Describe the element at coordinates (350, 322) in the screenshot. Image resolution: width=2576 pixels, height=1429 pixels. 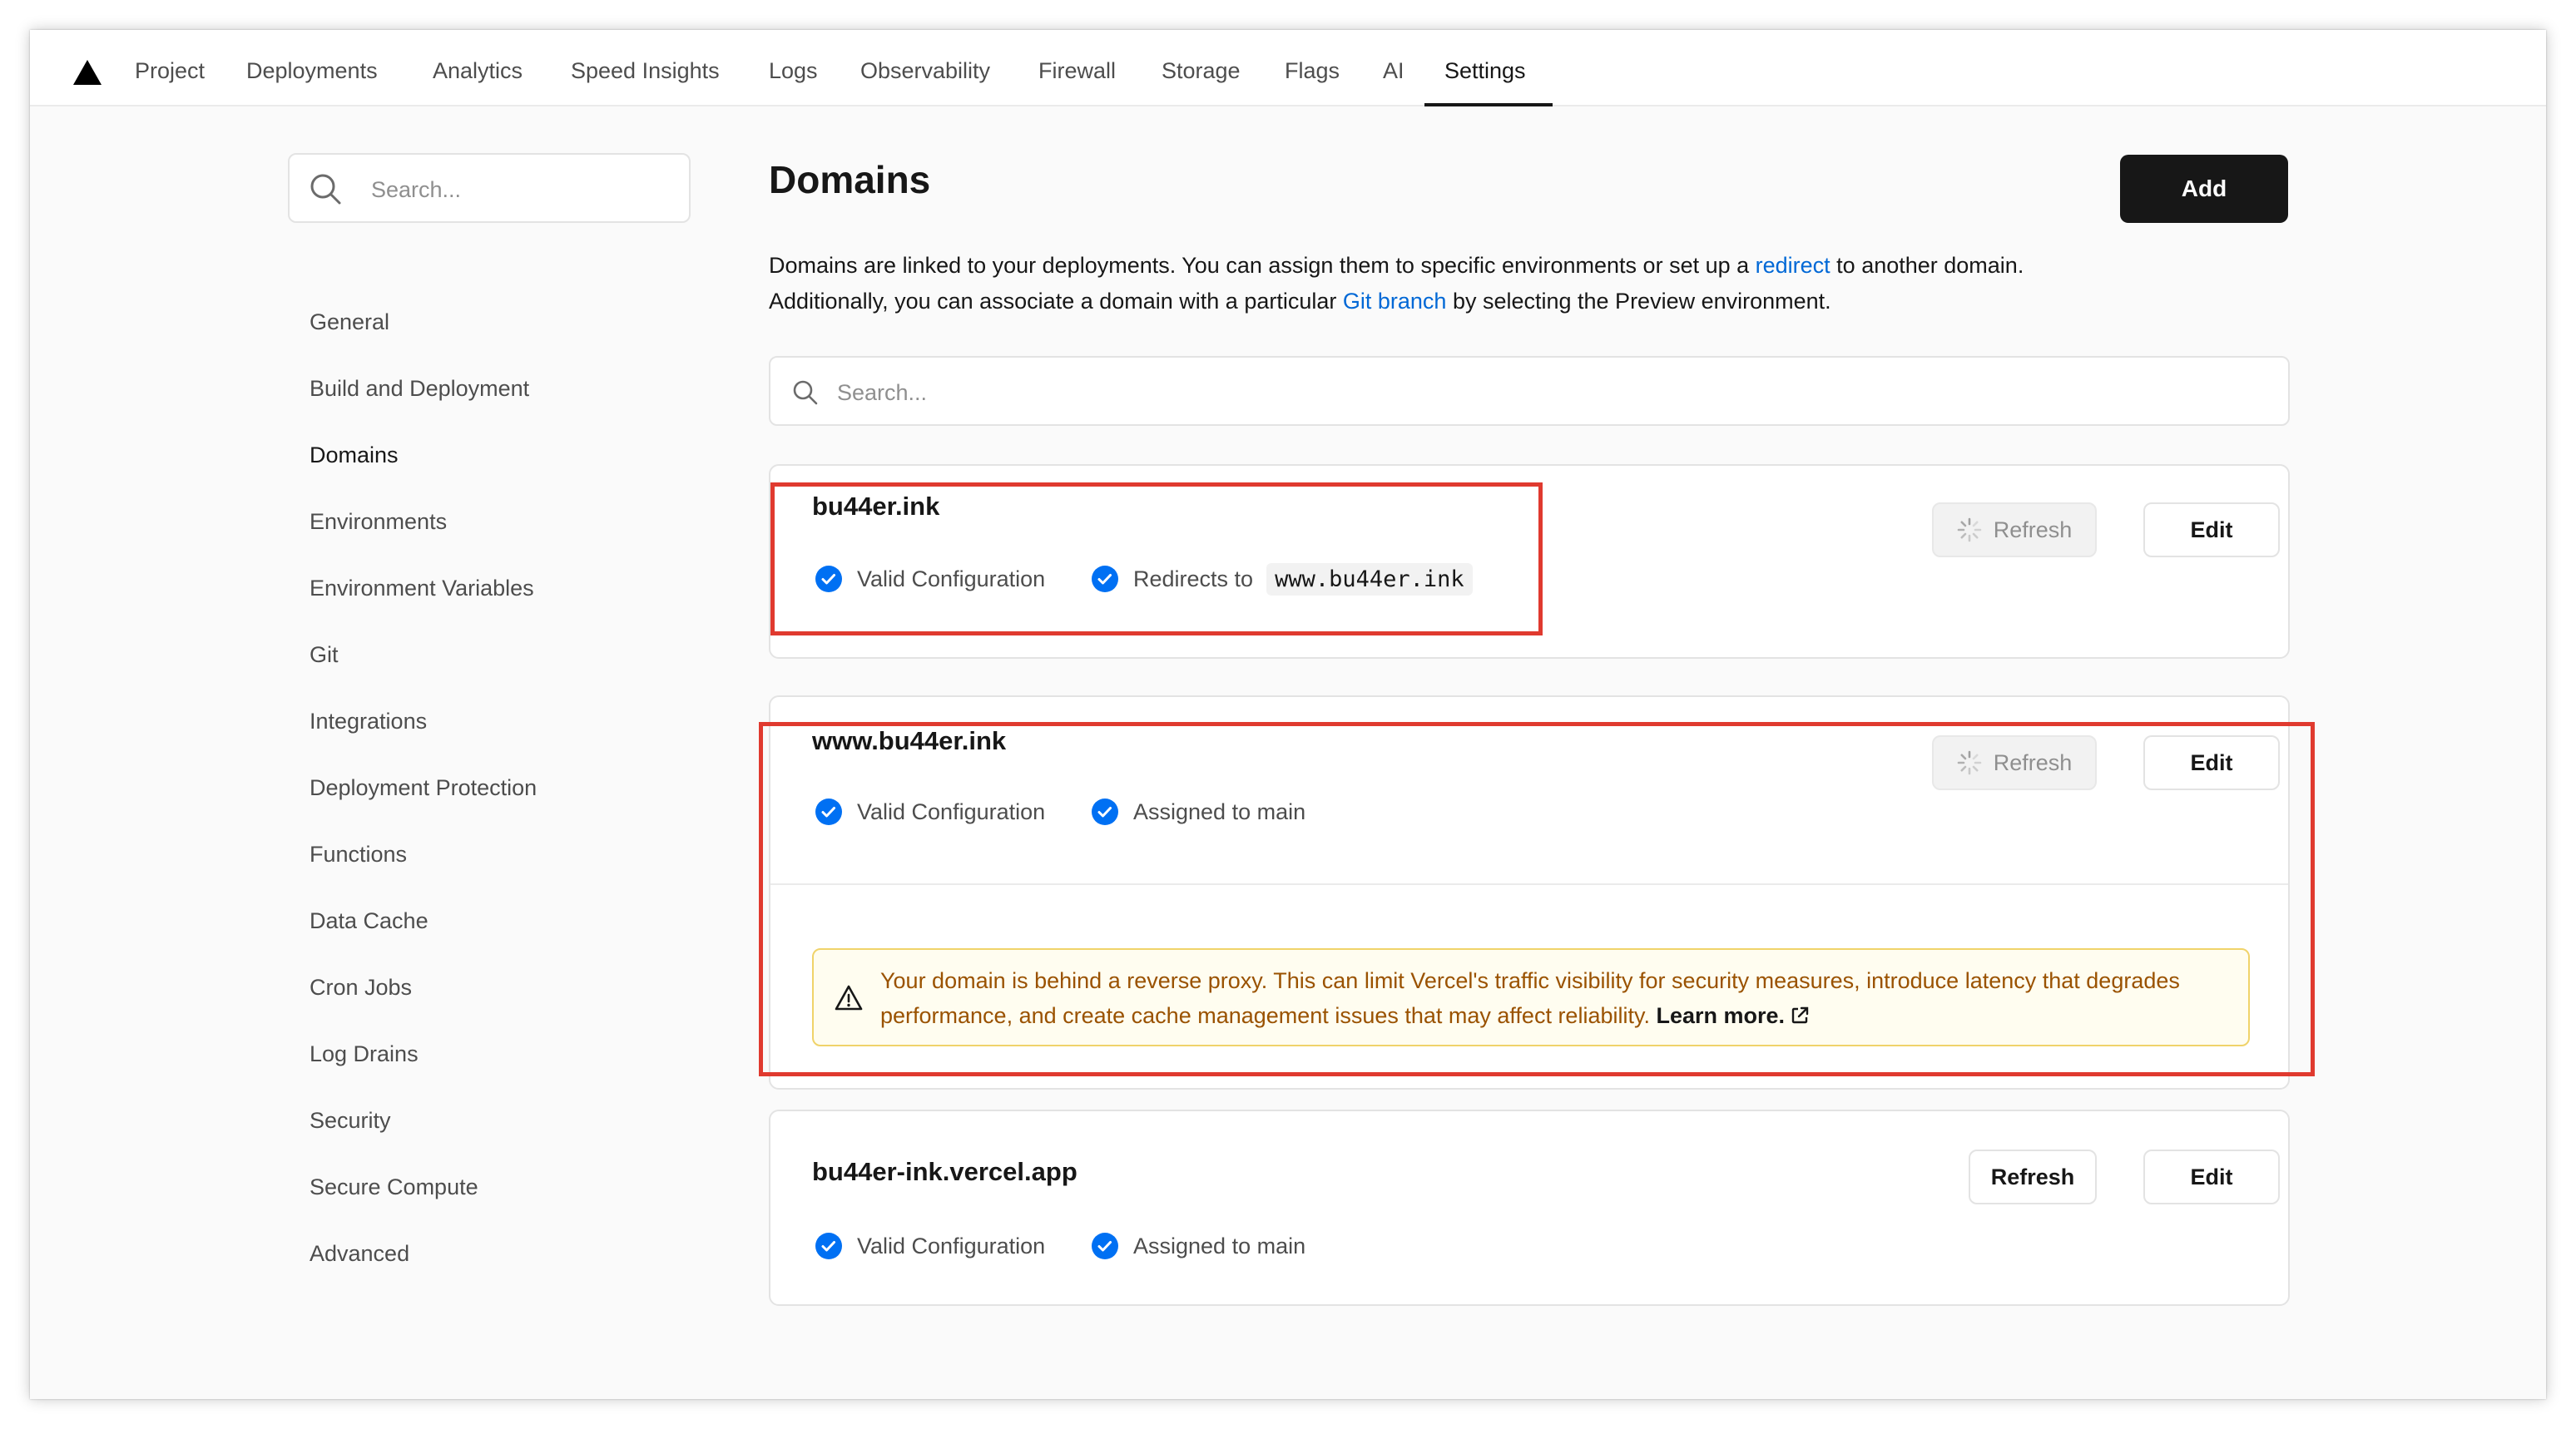
I see `sidebar-item-general: General` at that location.